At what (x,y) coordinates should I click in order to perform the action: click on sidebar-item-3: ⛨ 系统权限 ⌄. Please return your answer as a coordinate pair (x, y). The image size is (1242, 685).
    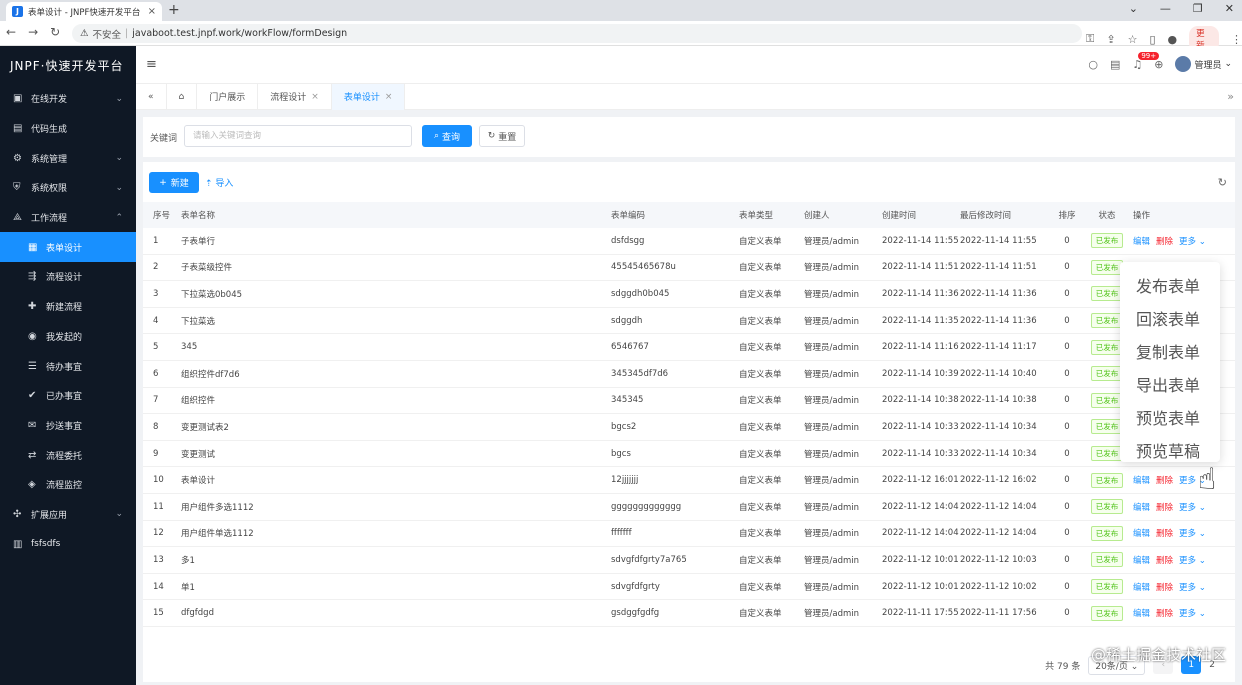
    Looking at the image, I should click on (68, 188).